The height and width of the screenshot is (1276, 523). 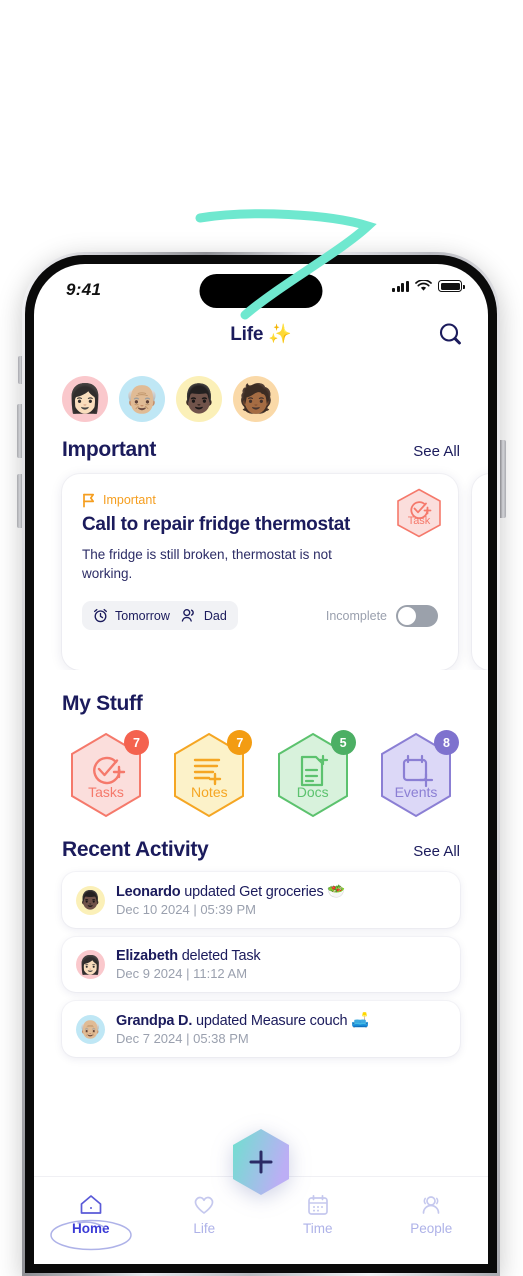 What do you see at coordinates (215, 615) in the screenshot?
I see `card-assignee-label: Dad` at bounding box center [215, 615].